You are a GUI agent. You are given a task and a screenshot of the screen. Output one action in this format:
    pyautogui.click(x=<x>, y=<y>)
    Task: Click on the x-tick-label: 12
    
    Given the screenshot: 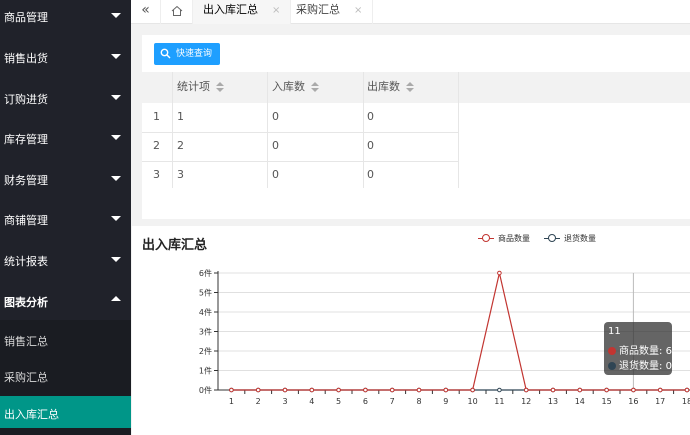 What is the action you would take?
    pyautogui.click(x=526, y=401)
    